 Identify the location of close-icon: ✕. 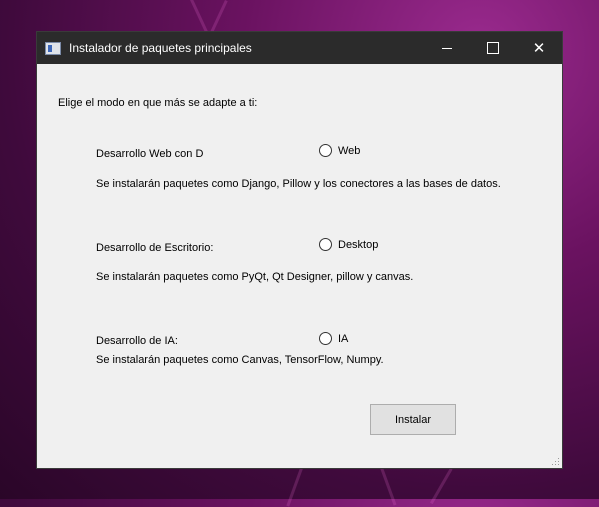
(539, 48).